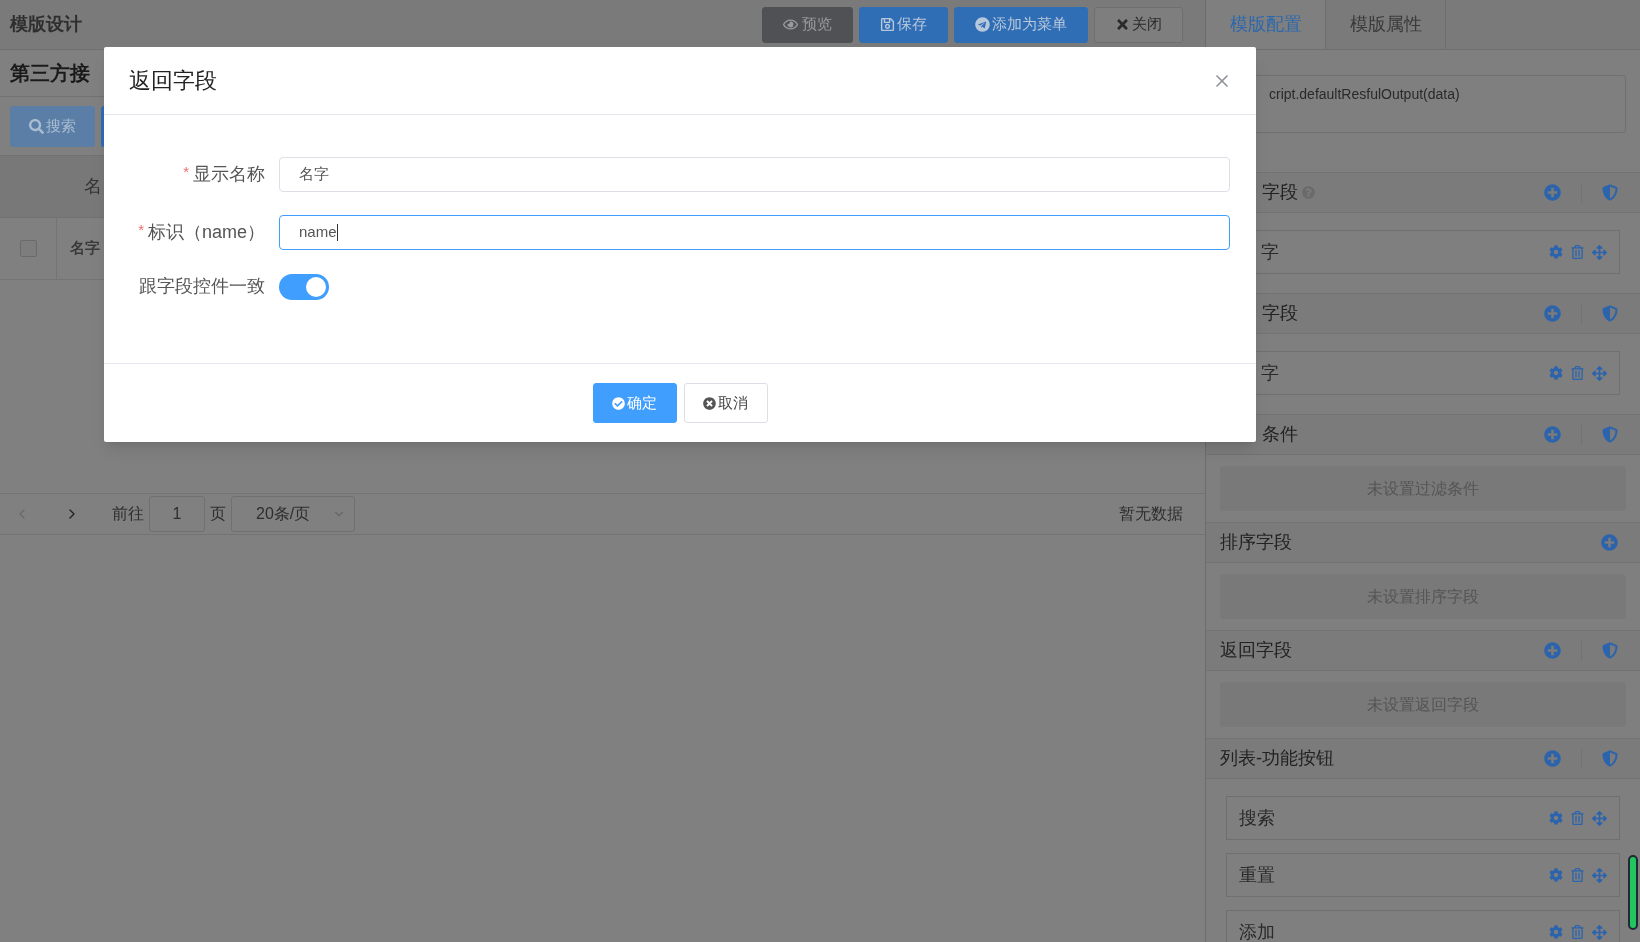 Image resolution: width=1640 pixels, height=942 pixels. Describe the element at coordinates (1257, 931) in the screenshot. I see `item-label: 添加` at that location.